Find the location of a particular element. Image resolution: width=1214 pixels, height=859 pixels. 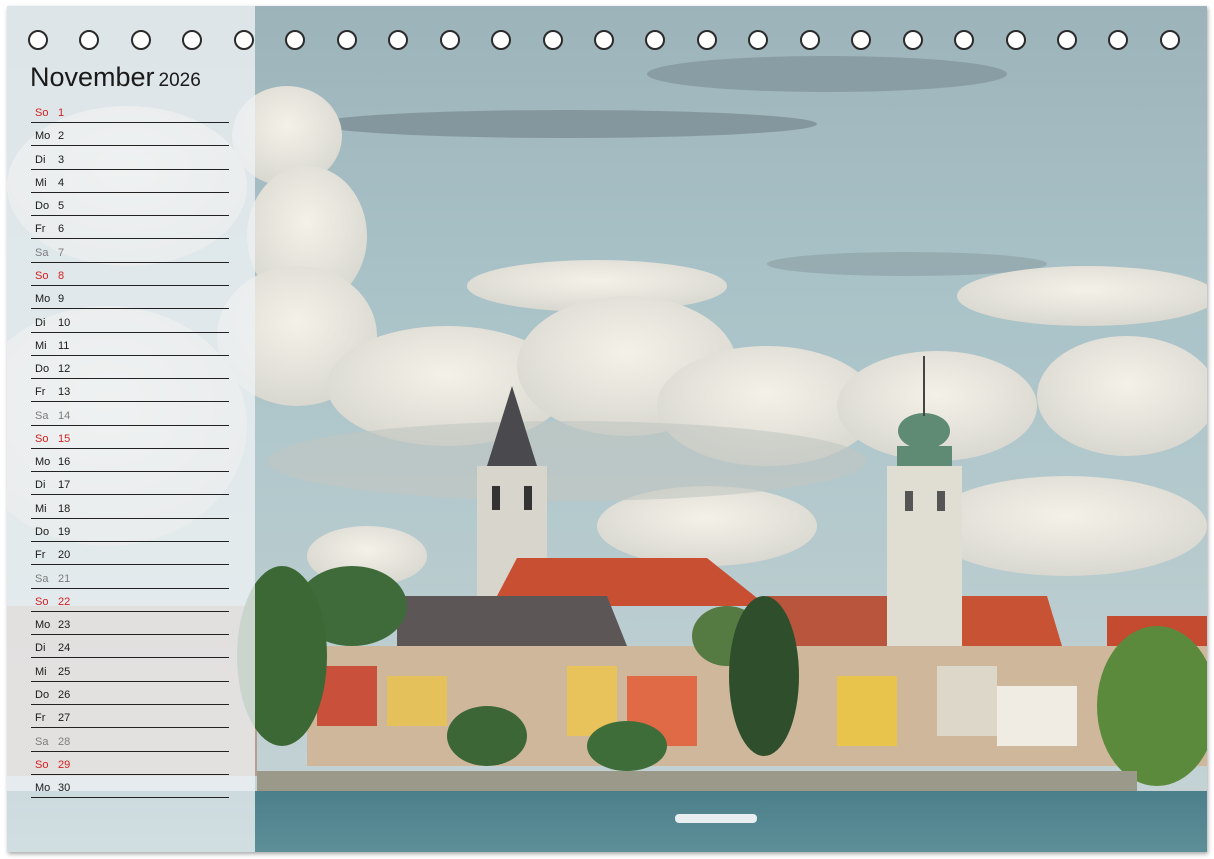

day-row: Mi 4 is located at coordinates (130, 181).